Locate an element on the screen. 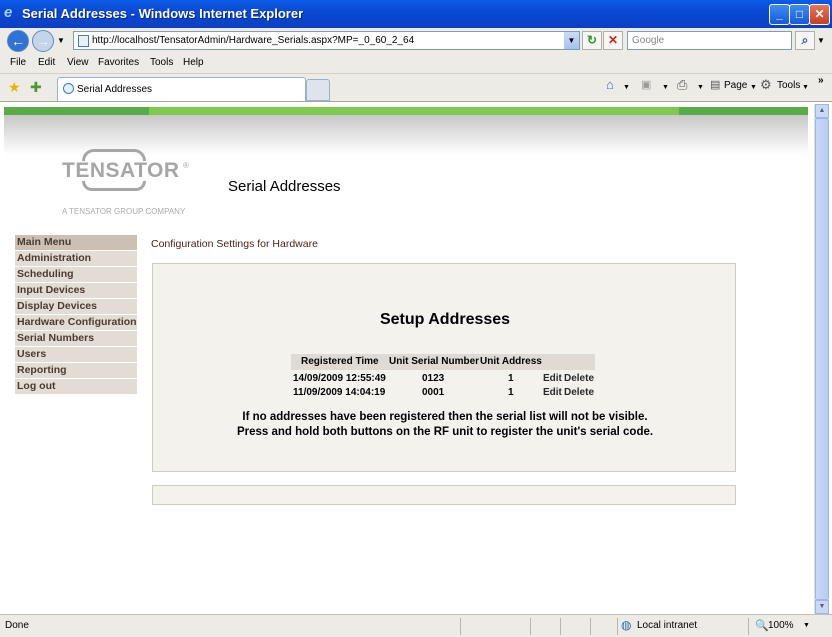 The image size is (832, 637). new-tab-button is located at coordinates (318, 90).